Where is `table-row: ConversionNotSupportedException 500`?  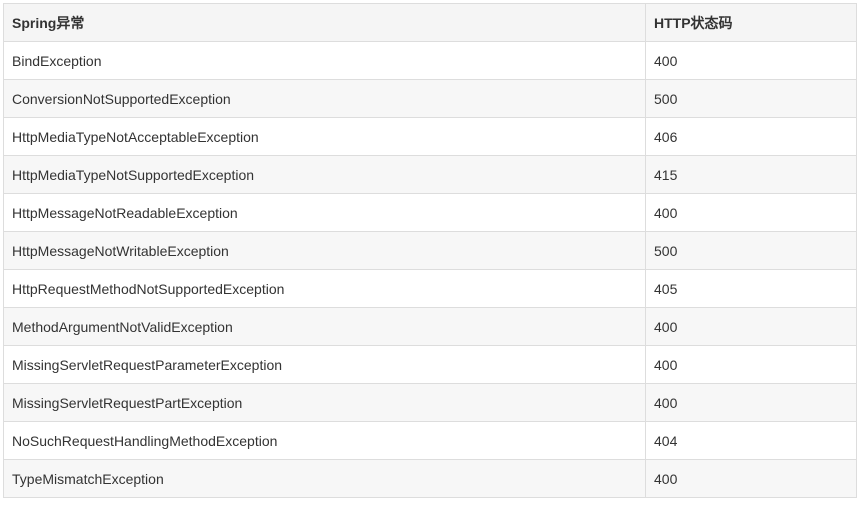 table-row: ConversionNotSupportedException 500 is located at coordinates (430, 98).